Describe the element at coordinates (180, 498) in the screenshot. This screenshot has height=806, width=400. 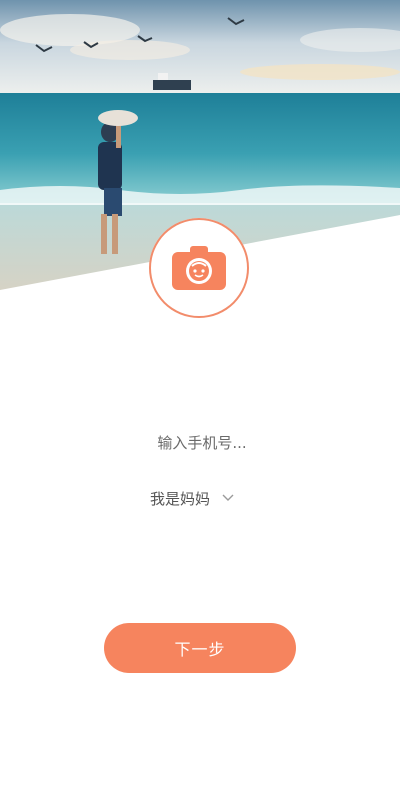
I see `role-selected-label: 我是妈妈` at that location.